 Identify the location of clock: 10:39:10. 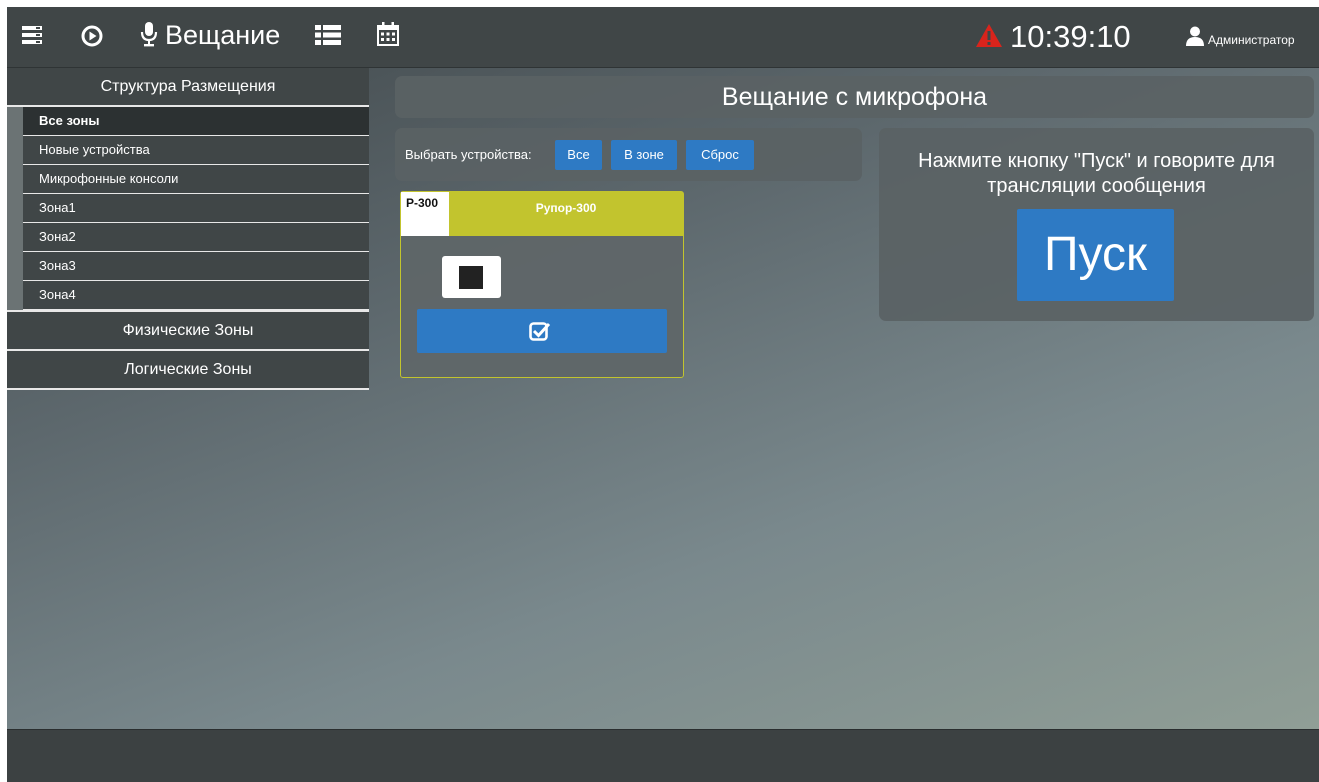
(1070, 36).